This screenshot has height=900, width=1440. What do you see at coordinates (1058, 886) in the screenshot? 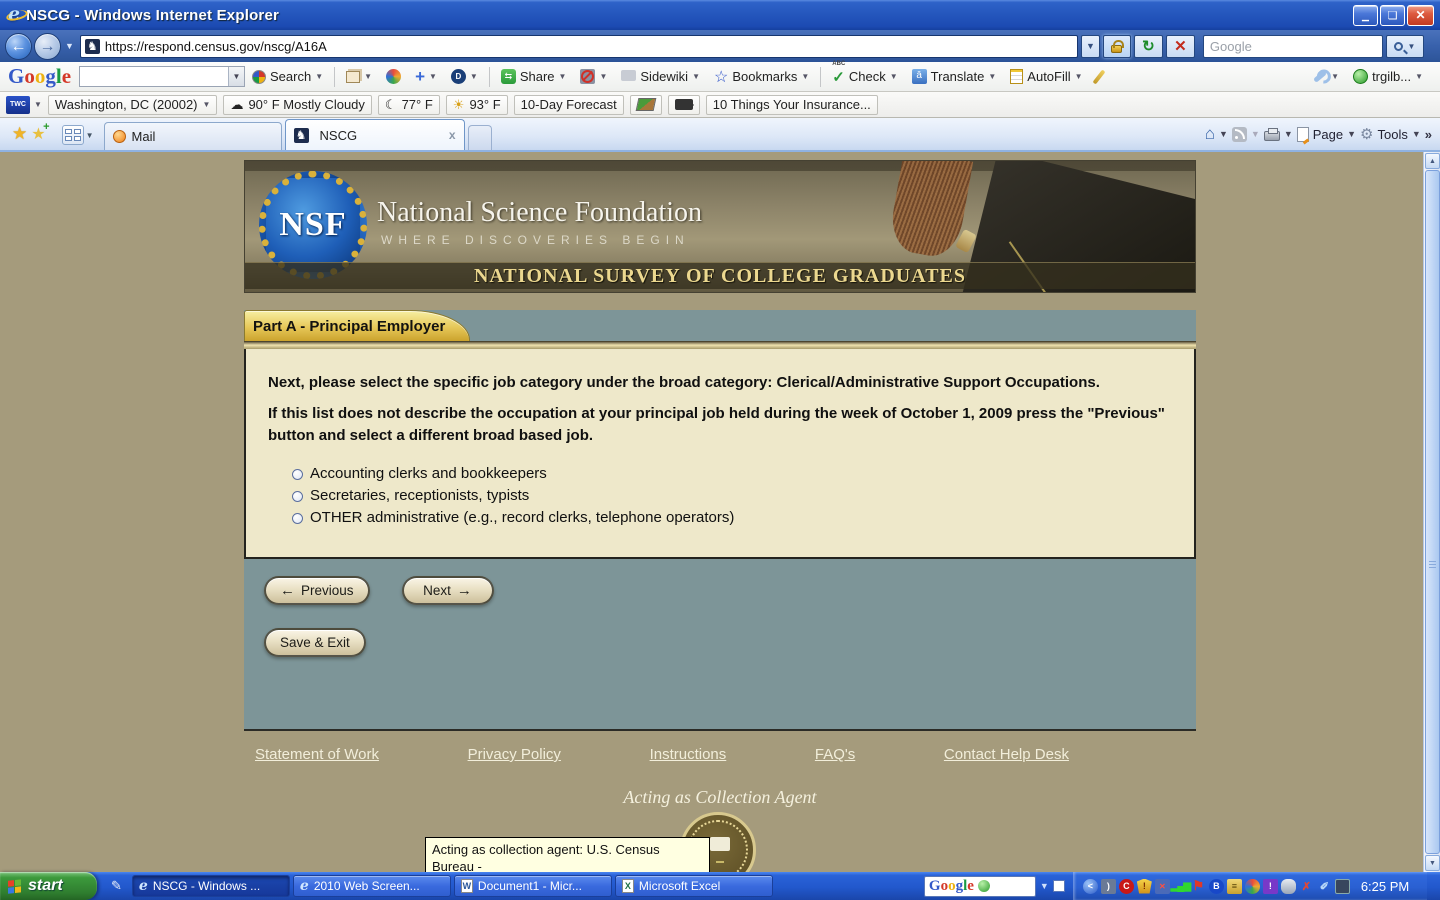
I see `desktop-search-button` at bounding box center [1058, 886].